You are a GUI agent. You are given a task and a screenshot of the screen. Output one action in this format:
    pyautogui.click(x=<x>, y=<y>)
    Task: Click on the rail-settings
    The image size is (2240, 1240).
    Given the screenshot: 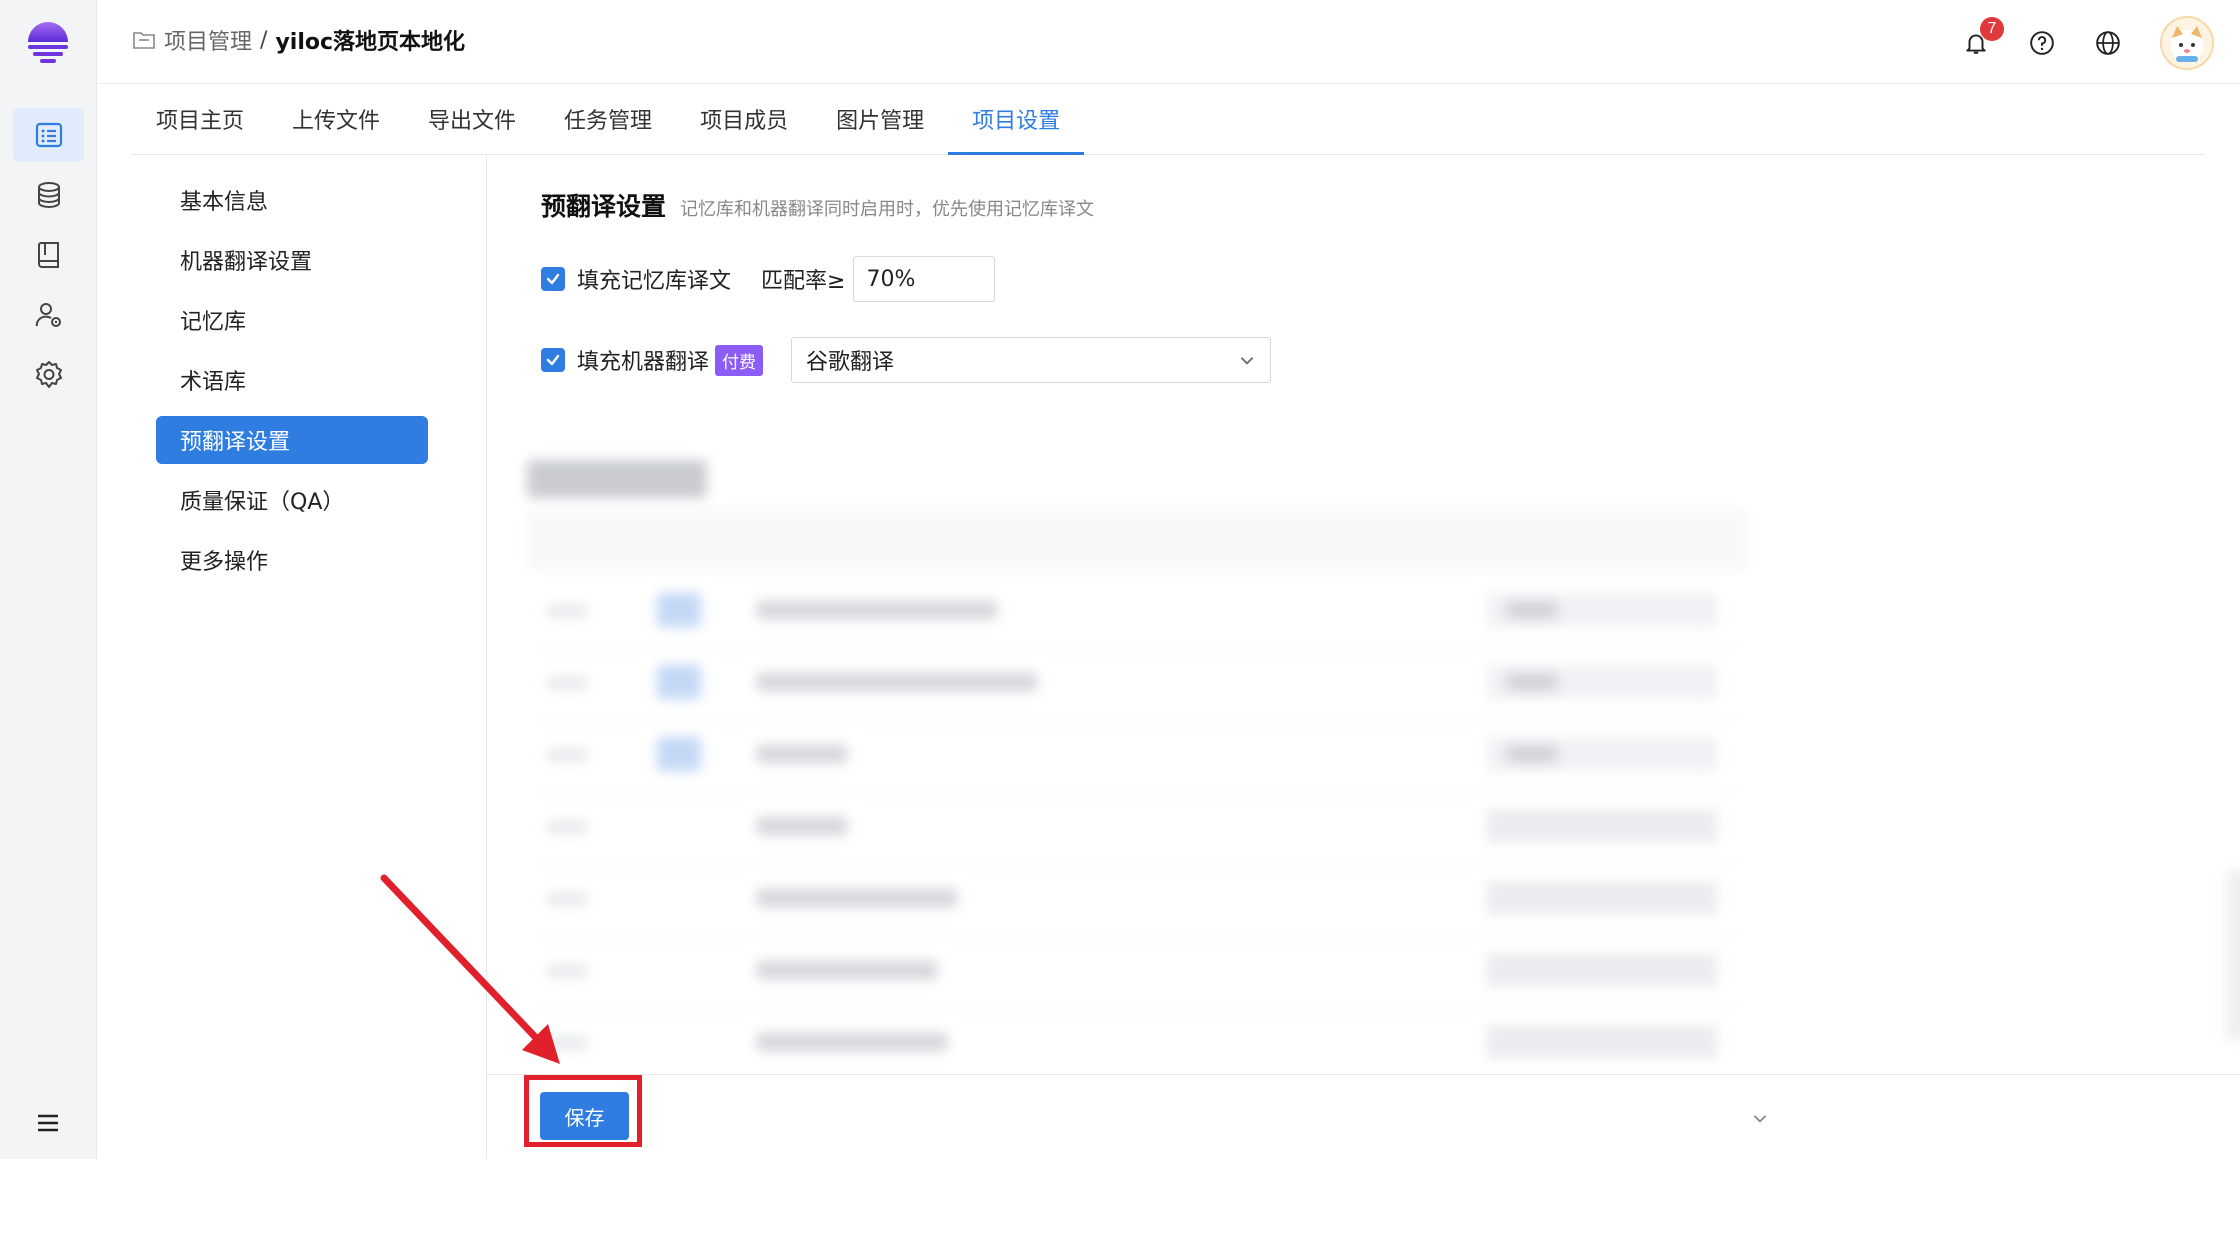 What is the action you would take?
    pyautogui.click(x=48, y=375)
    